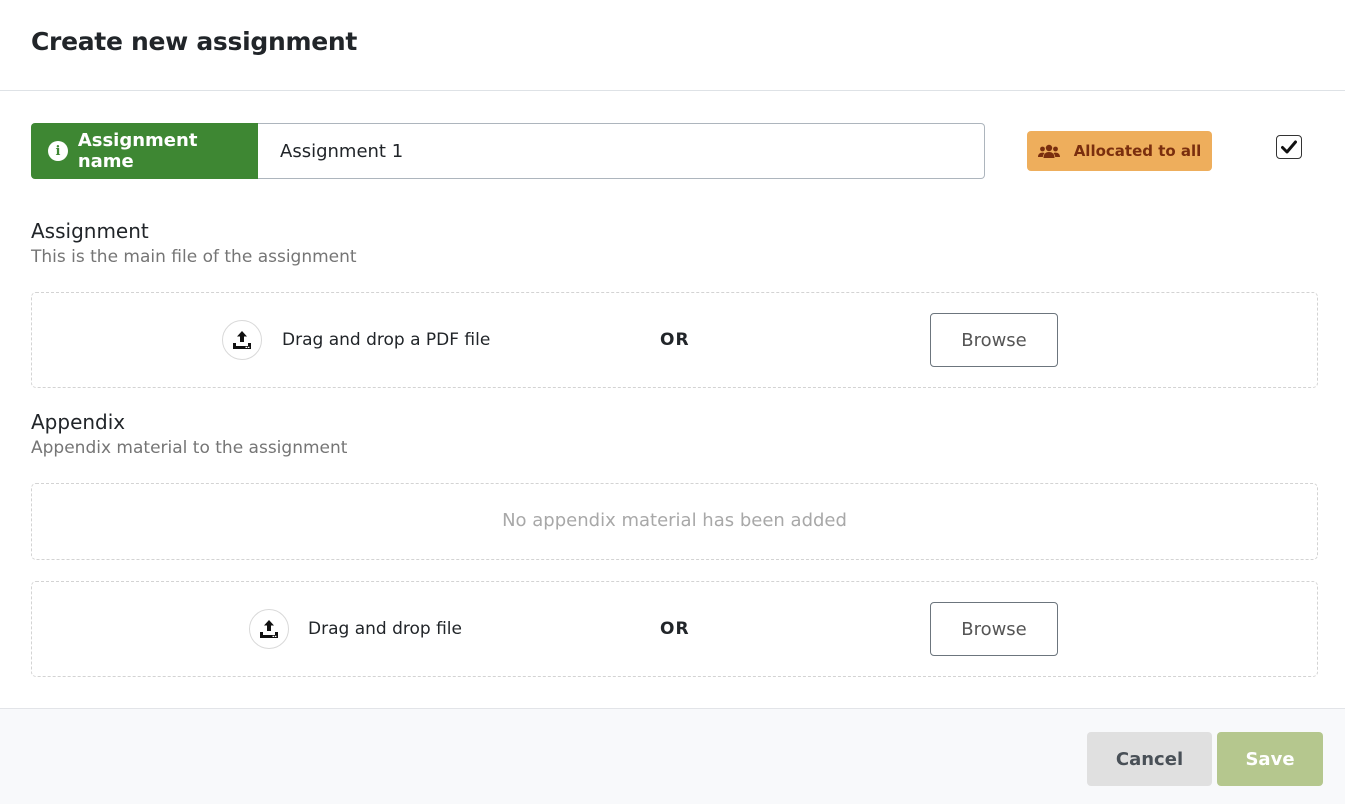  I want to click on info-circle-icon: i, so click(58, 151).